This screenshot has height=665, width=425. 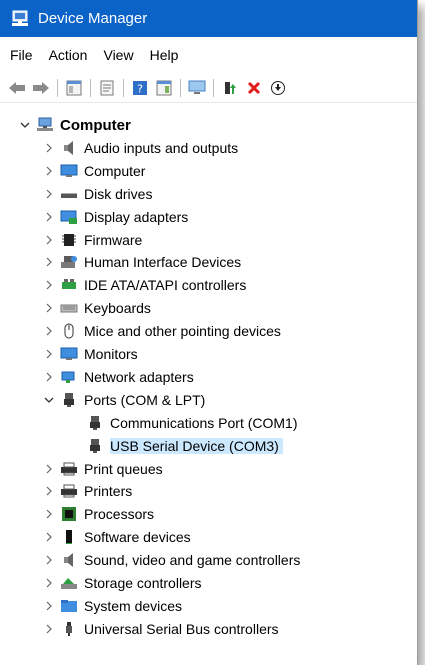 I want to click on tree-item-display-adapters: Display adapters, so click(x=115, y=217).